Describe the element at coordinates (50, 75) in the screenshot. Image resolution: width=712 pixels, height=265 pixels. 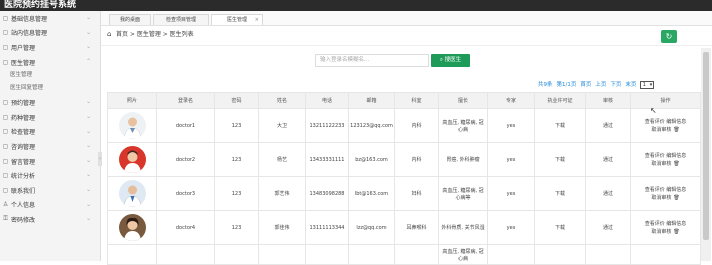
I see `sidebar-subitem-doctor-manage: 医生管理` at that location.